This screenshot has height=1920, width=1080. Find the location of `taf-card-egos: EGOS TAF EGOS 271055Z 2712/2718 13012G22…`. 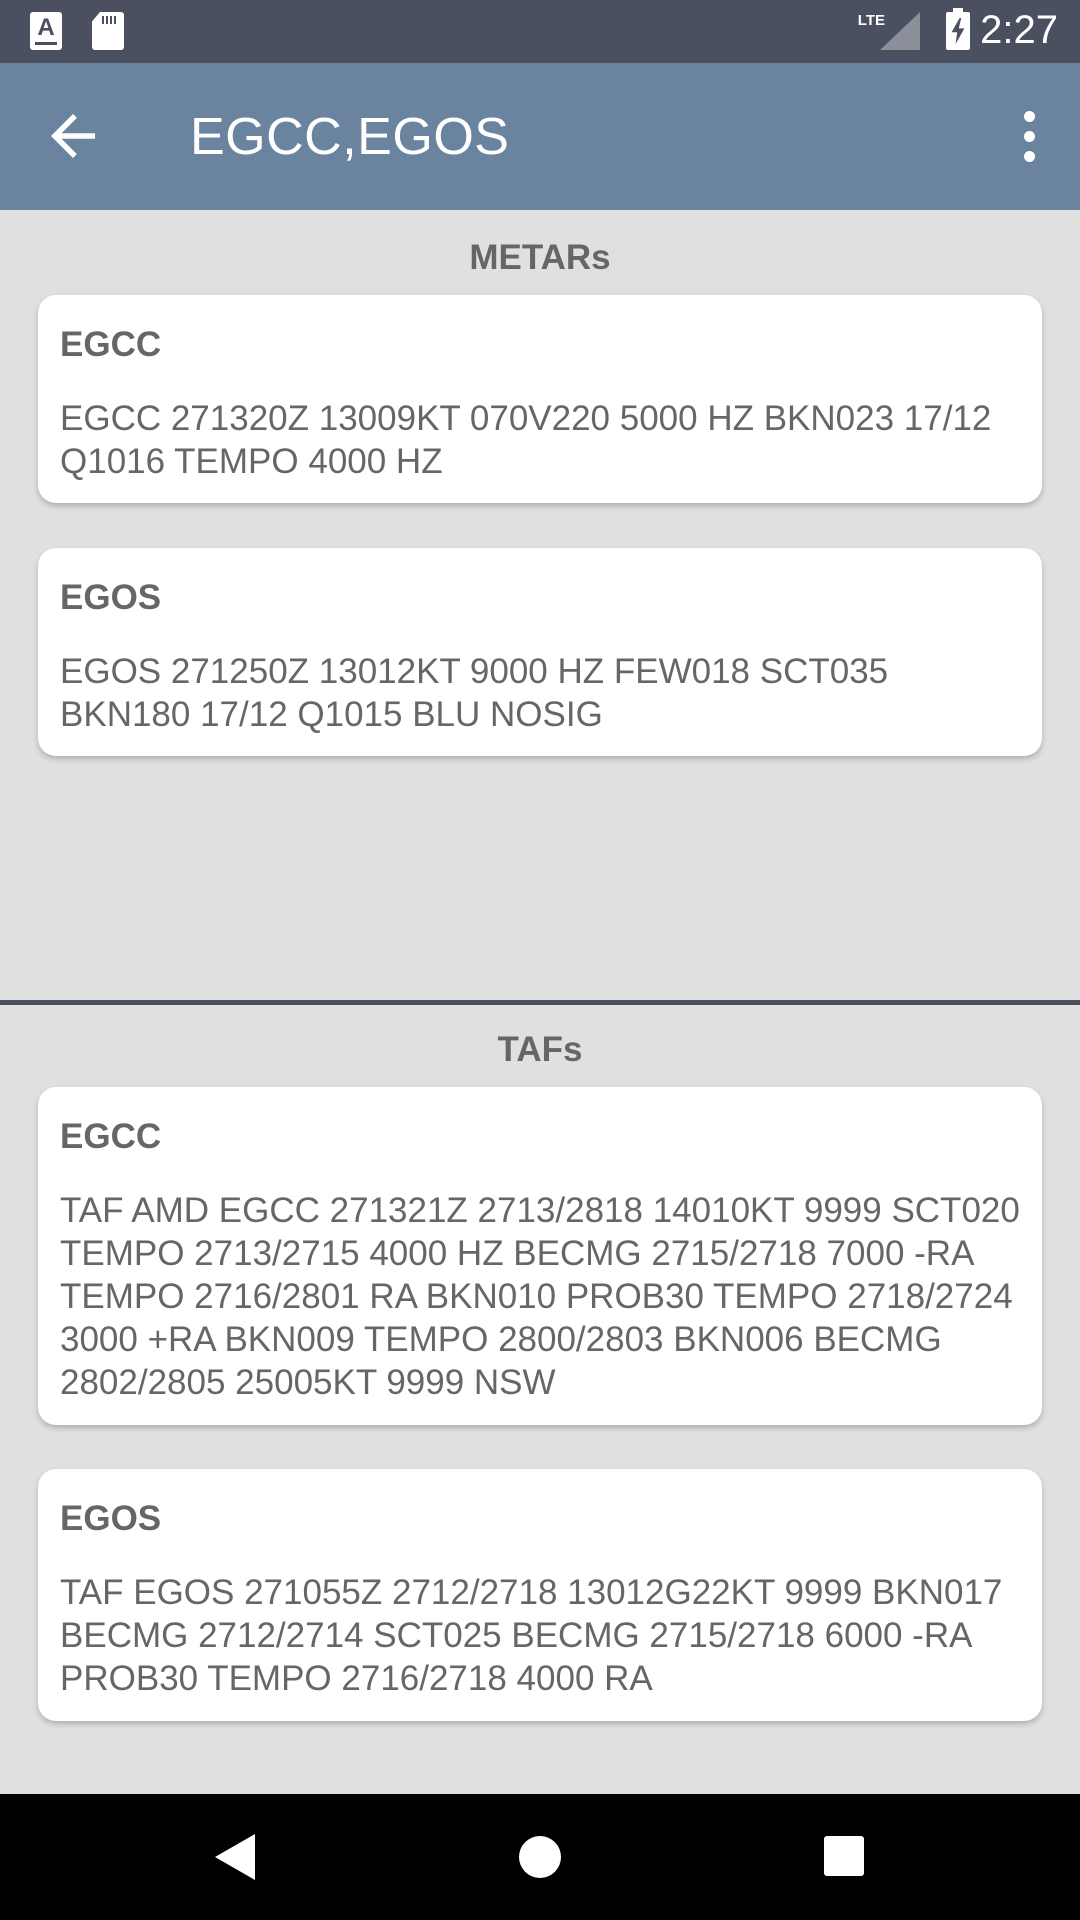

taf-card-egos: EGOS TAF EGOS 271055Z 2712/2718 13012G22… is located at coordinates (540, 1595).